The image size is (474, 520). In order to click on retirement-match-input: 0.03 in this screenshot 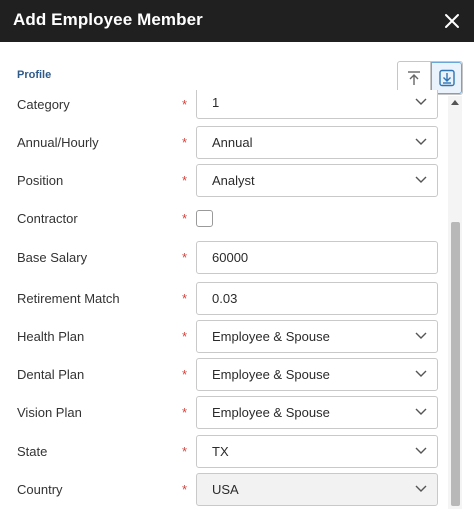, I will do `click(317, 298)`.